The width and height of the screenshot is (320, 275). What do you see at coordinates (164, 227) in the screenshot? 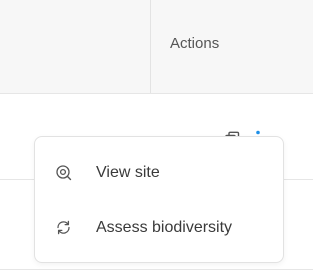
I see `menu-item-label: Assess biodiversity` at bounding box center [164, 227].